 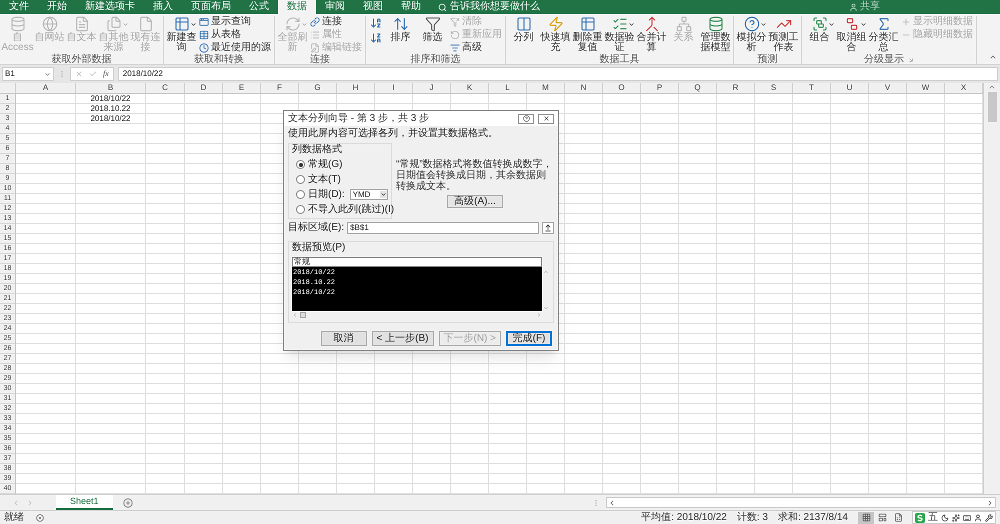 What do you see at coordinates (110, 109) in the screenshot?
I see `cell-text: 2018.10.22` at bounding box center [110, 109].